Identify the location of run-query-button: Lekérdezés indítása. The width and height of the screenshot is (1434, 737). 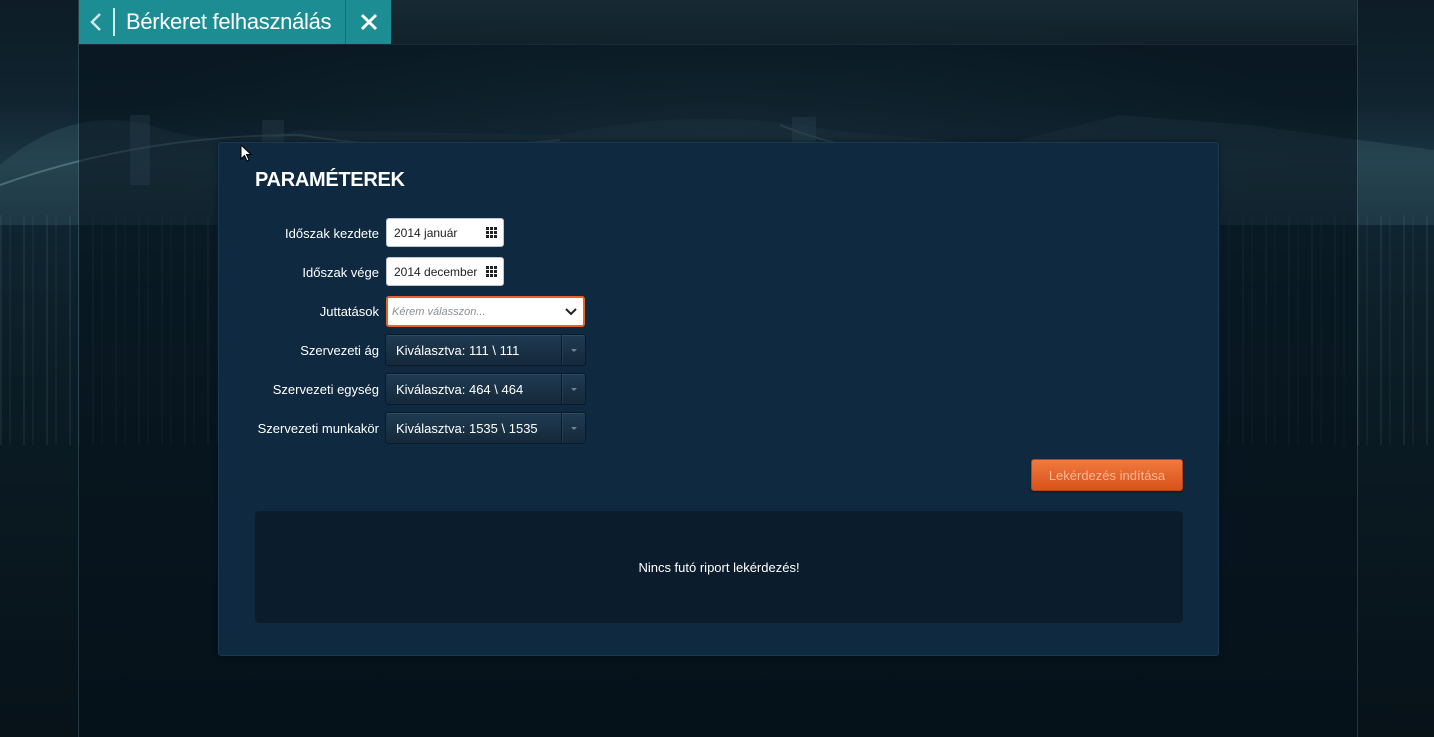
(1107, 475).